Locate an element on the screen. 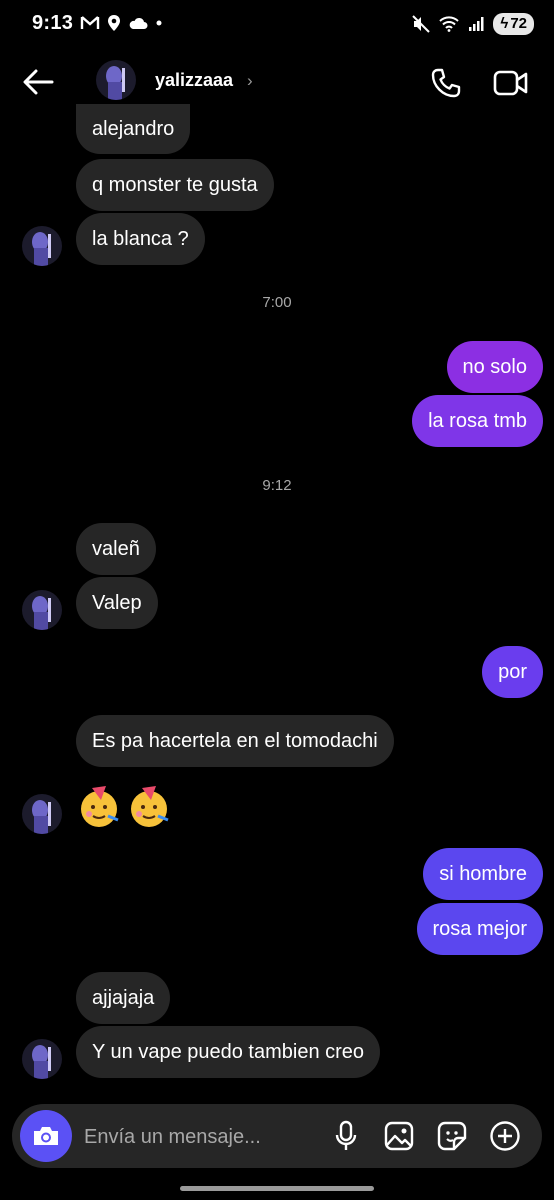  message-bubble-incoming: q monster te gusta is located at coordinates (175, 185).